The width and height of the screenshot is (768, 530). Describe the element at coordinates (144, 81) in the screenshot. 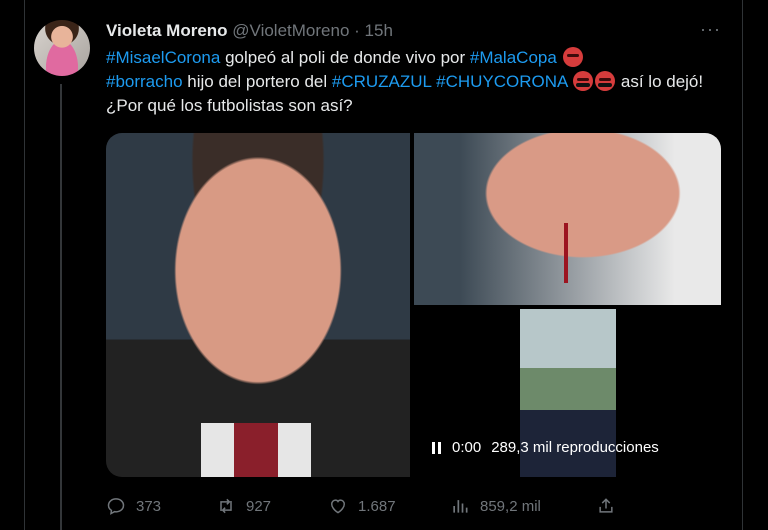

I see `hashtag-borracho: #borracho` at that location.